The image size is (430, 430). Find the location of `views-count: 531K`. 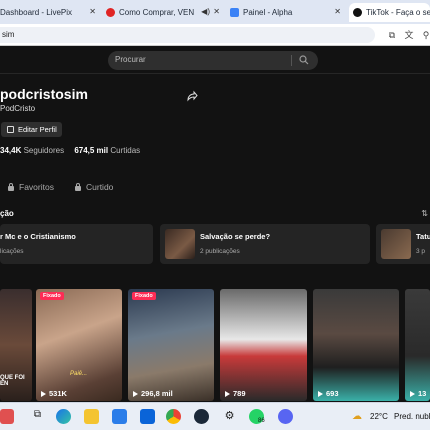

views-count: 531K is located at coordinates (58, 393).